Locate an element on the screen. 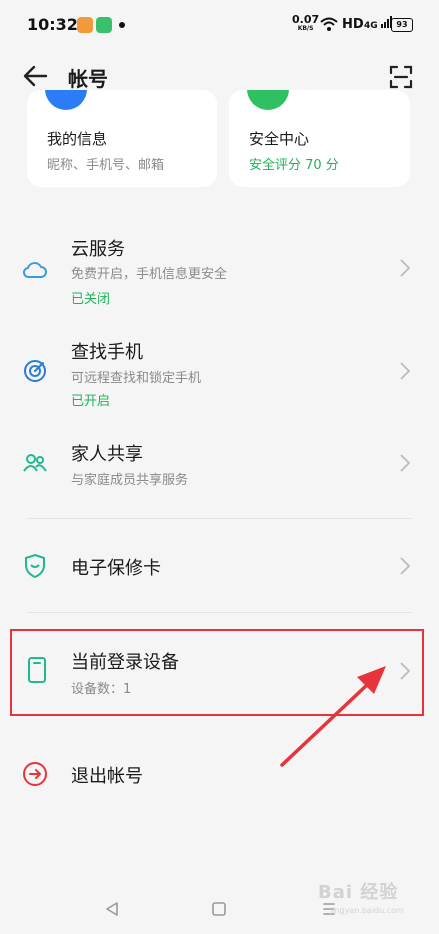 This screenshot has height=934, width=439. security-center-title: 安全中心 is located at coordinates (279, 139).